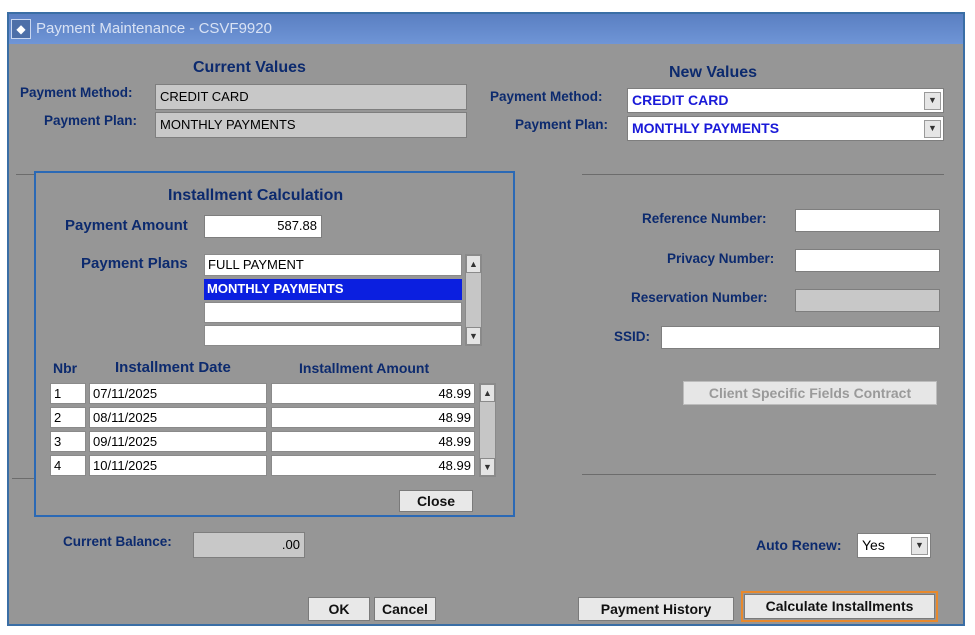 The width and height of the screenshot is (975, 635). I want to click on app-icon: ◆, so click(21, 29).